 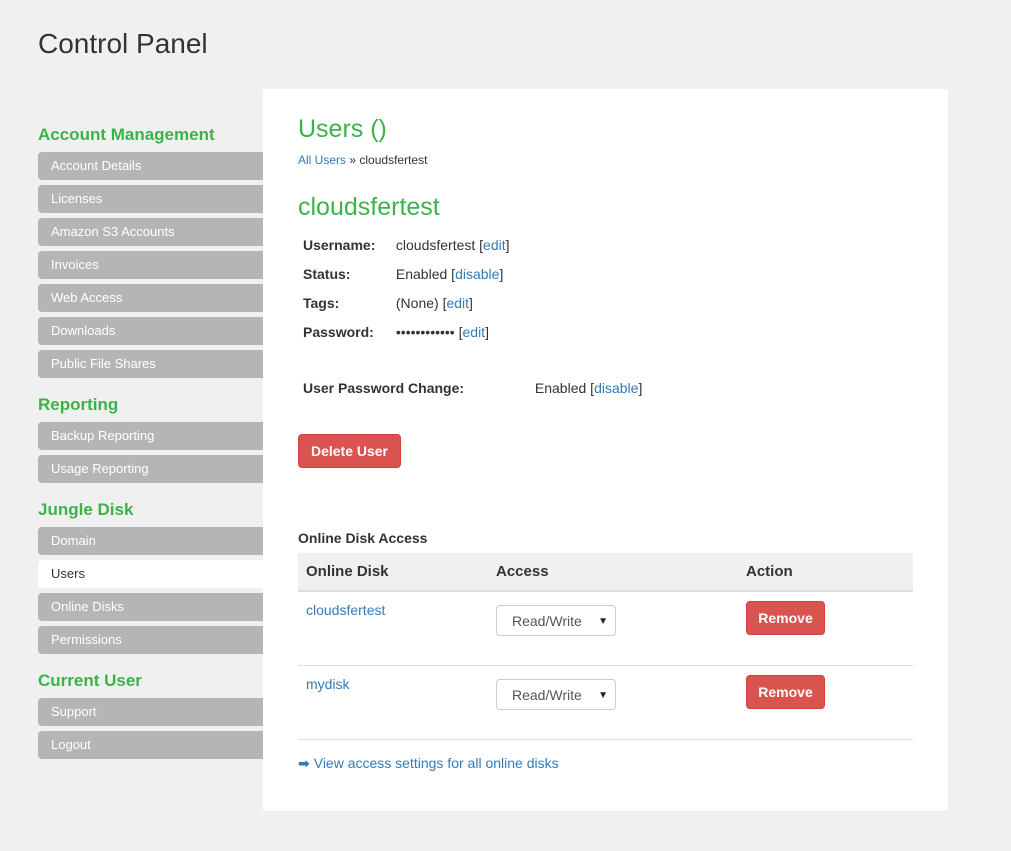 What do you see at coordinates (150, 469) in the screenshot?
I see `sidebar-item-usage-reporting: Usage Reporting` at bounding box center [150, 469].